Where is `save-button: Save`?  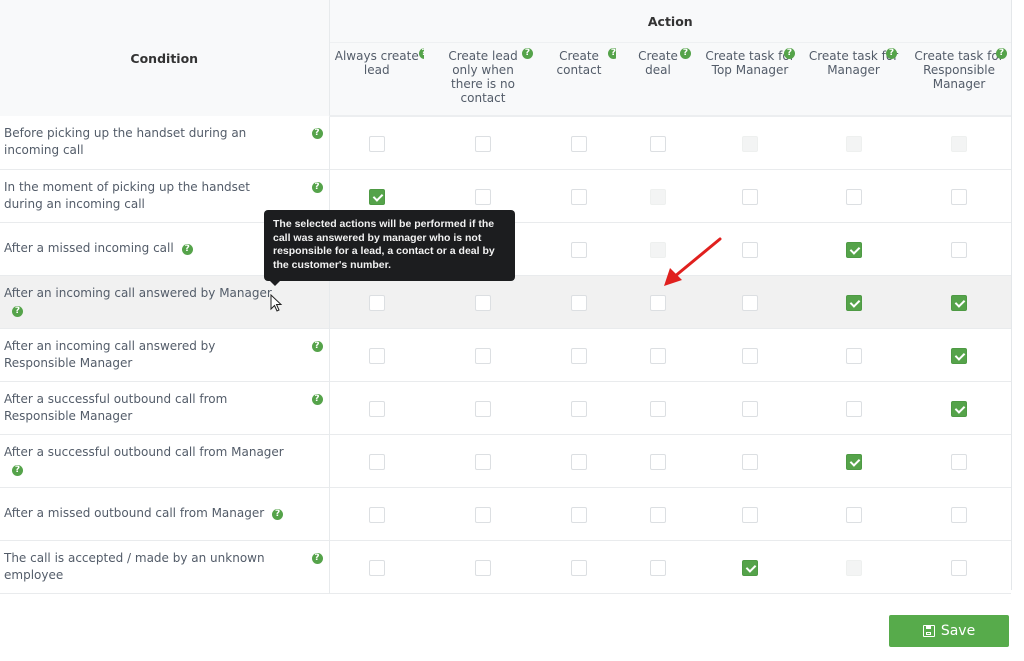
save-button: Save is located at coordinates (949, 631).